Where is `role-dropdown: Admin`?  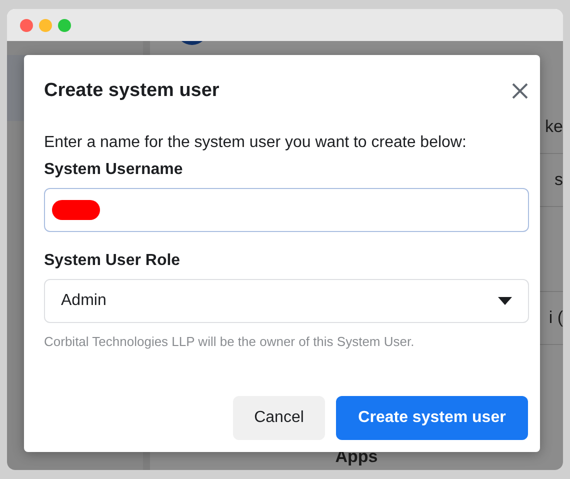 role-dropdown: Admin is located at coordinates (286, 301).